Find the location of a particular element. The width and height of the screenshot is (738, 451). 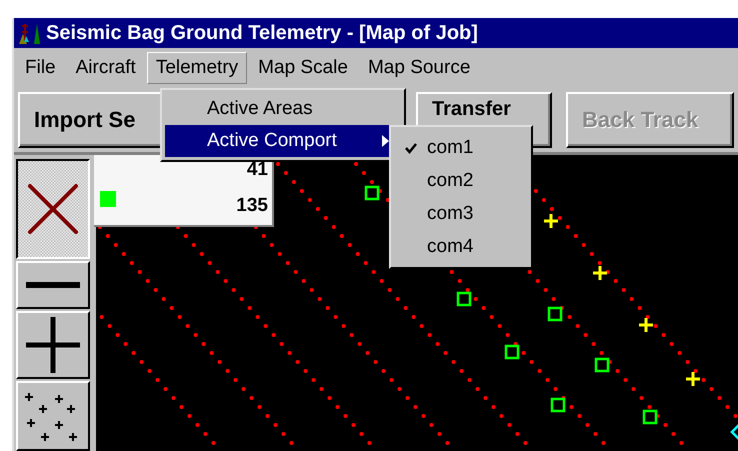

menu-item: Telemetry is located at coordinates (197, 68).